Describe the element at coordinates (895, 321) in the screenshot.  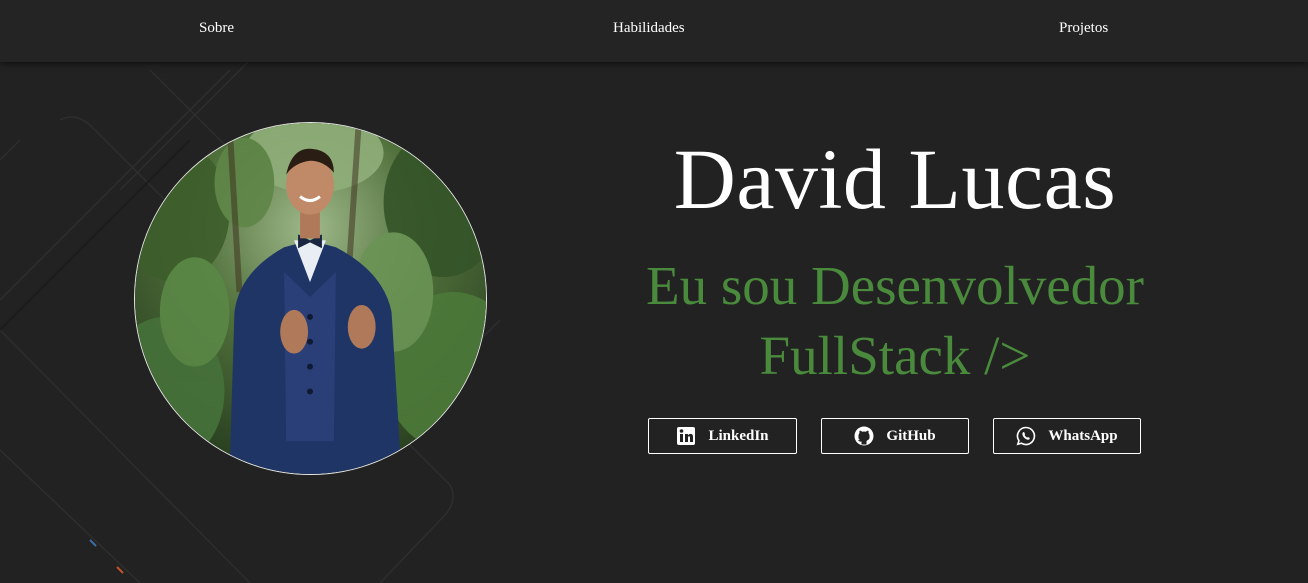
I see `hero-role: Eu sou Desenvolvedor FullStack />` at that location.